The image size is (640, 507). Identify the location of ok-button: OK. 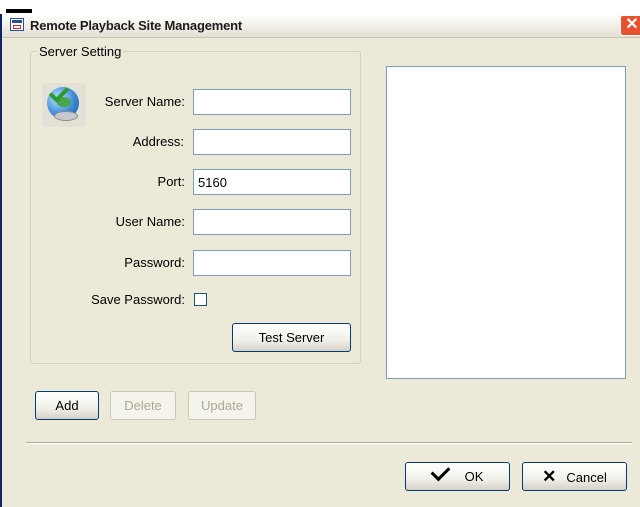
(457, 476).